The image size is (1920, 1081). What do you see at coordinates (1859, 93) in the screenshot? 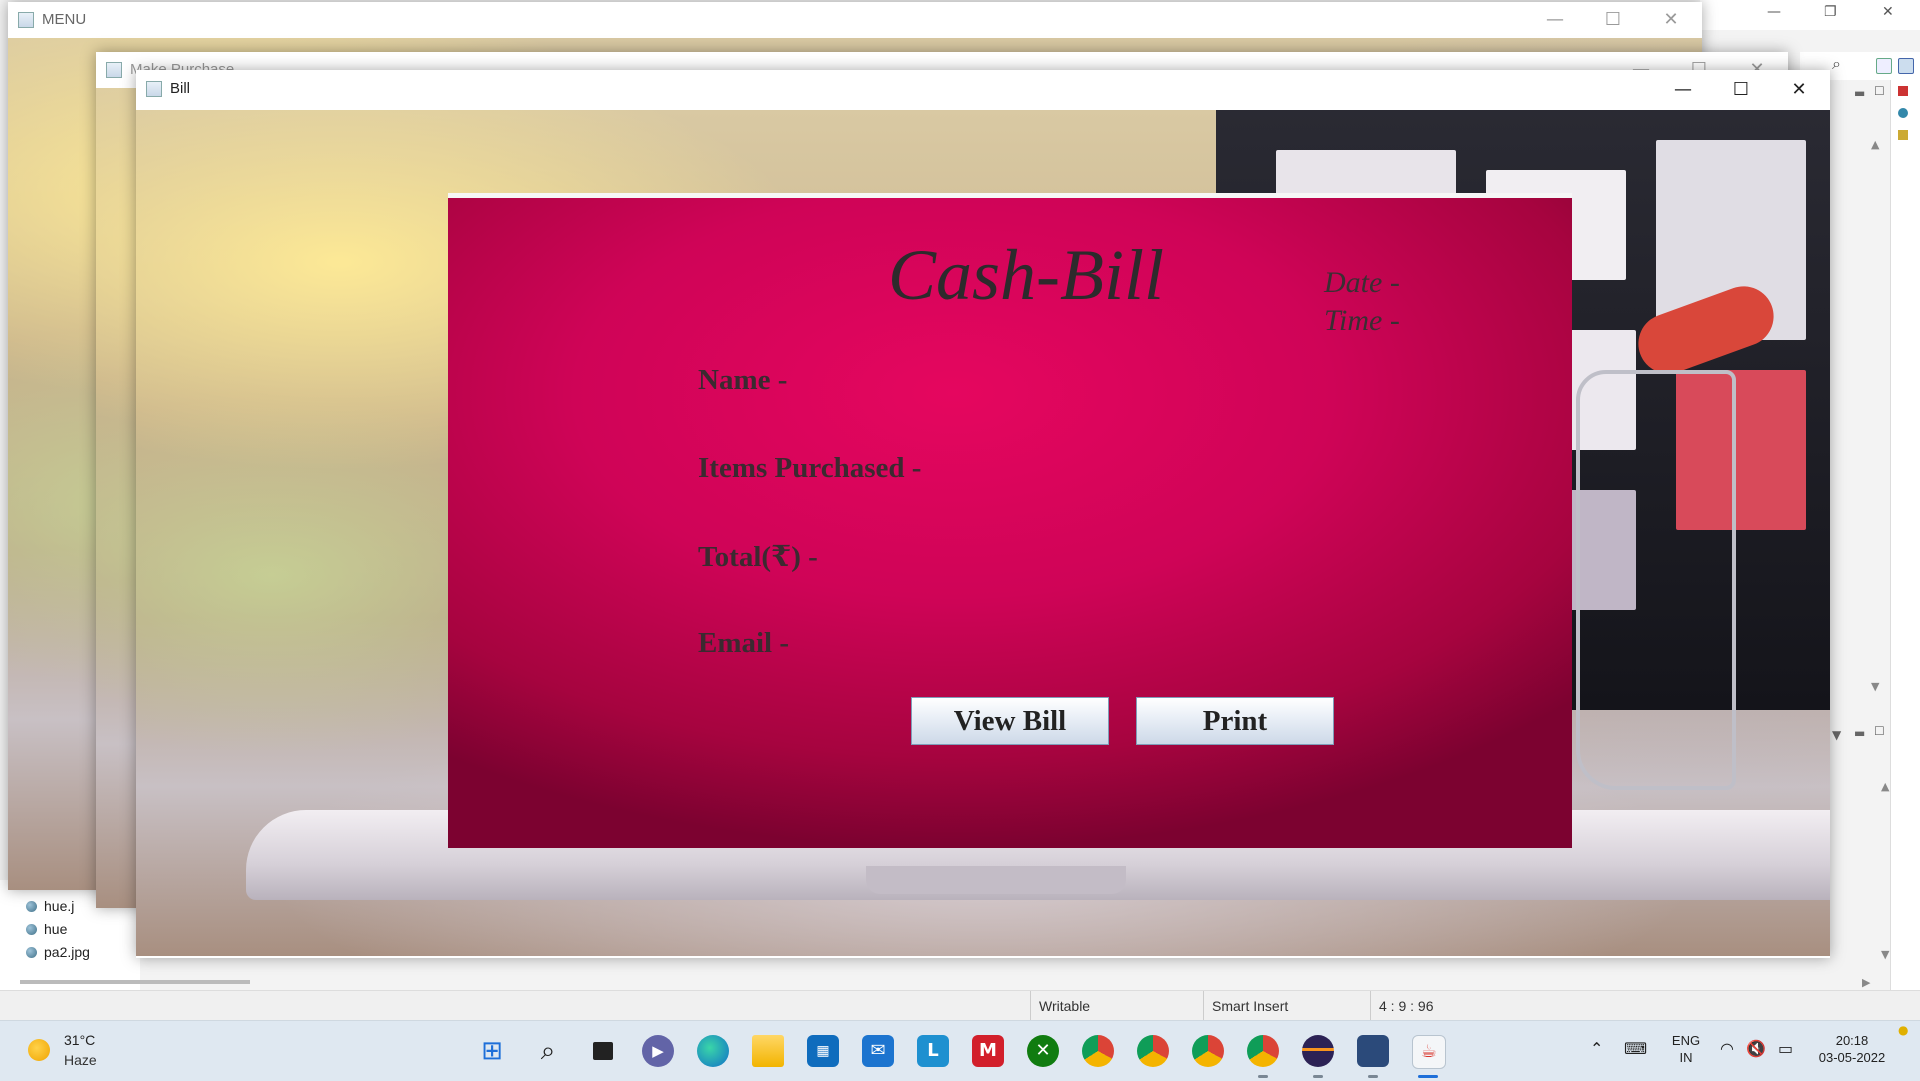
I see `panel-minimize-icon: ▬` at bounding box center [1859, 93].